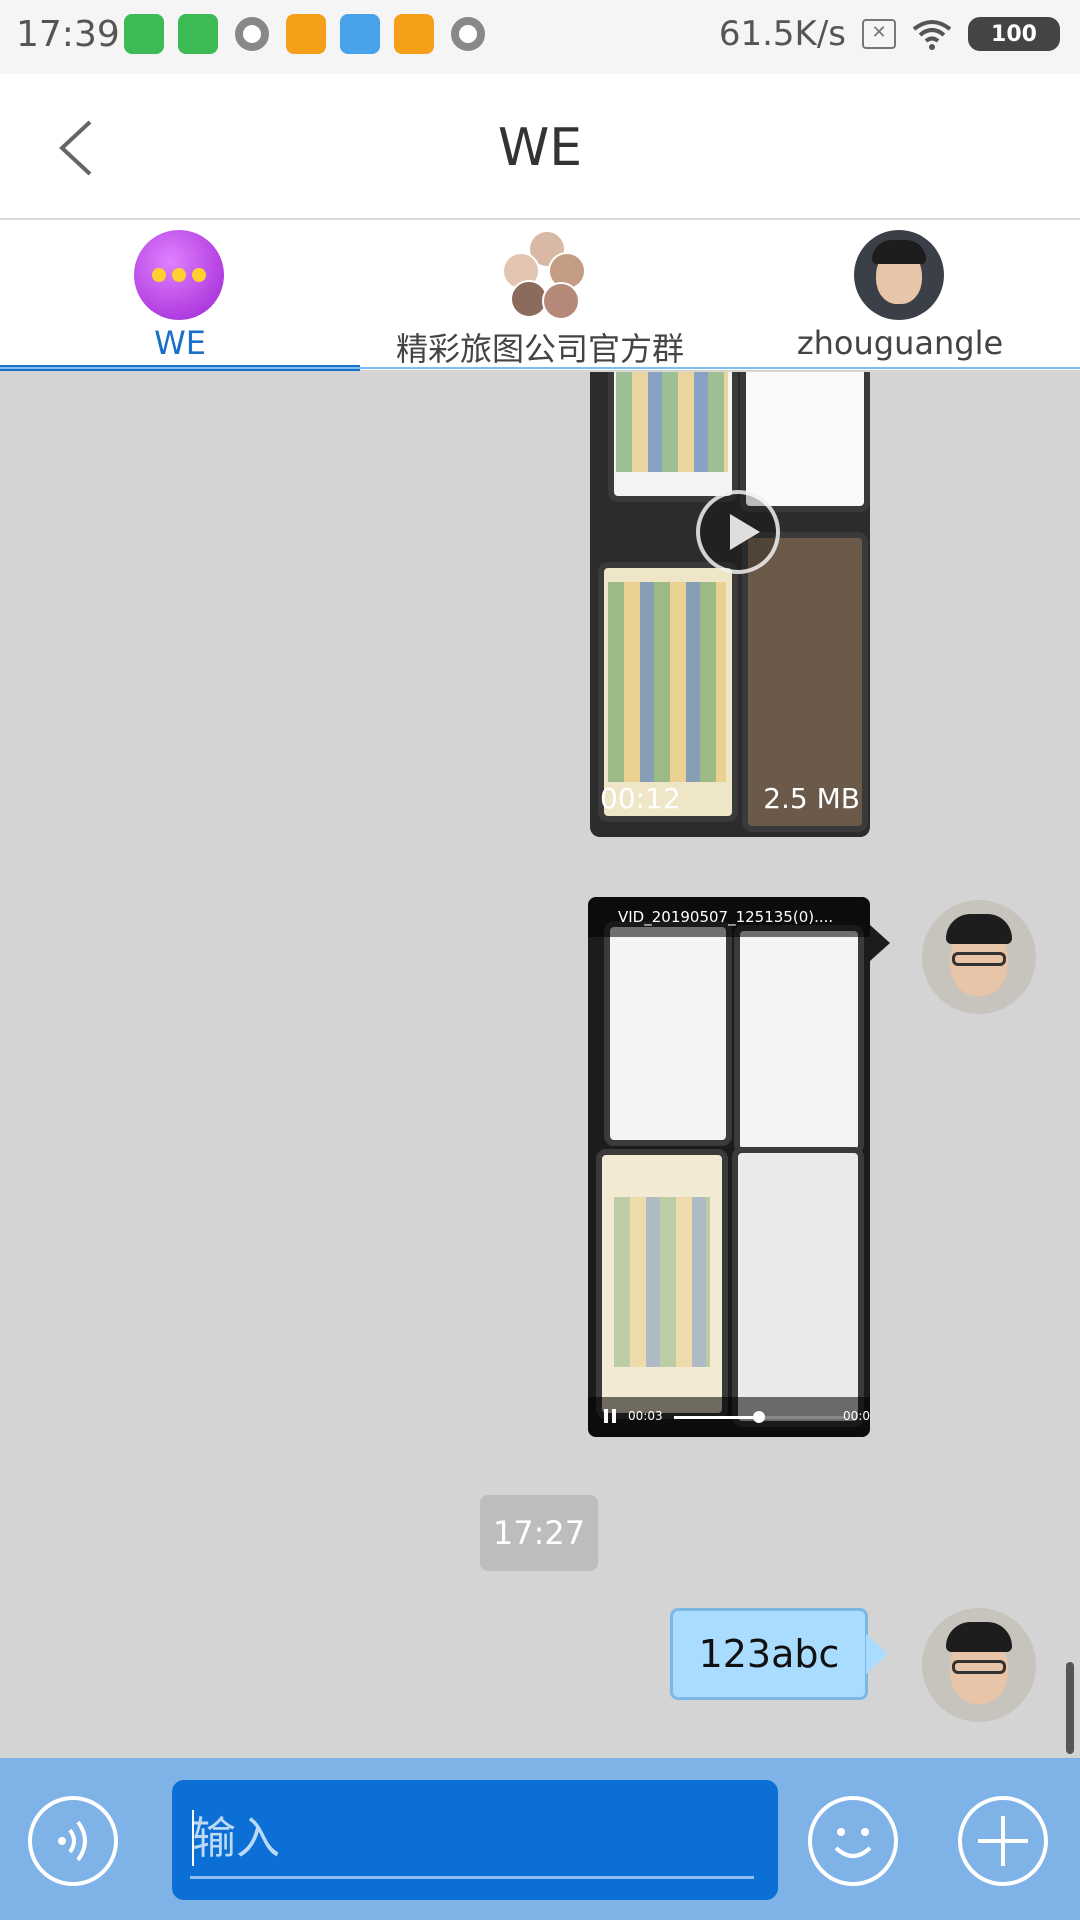 The height and width of the screenshot is (1920, 1080). I want to click on input-bar, so click(540, 1839).